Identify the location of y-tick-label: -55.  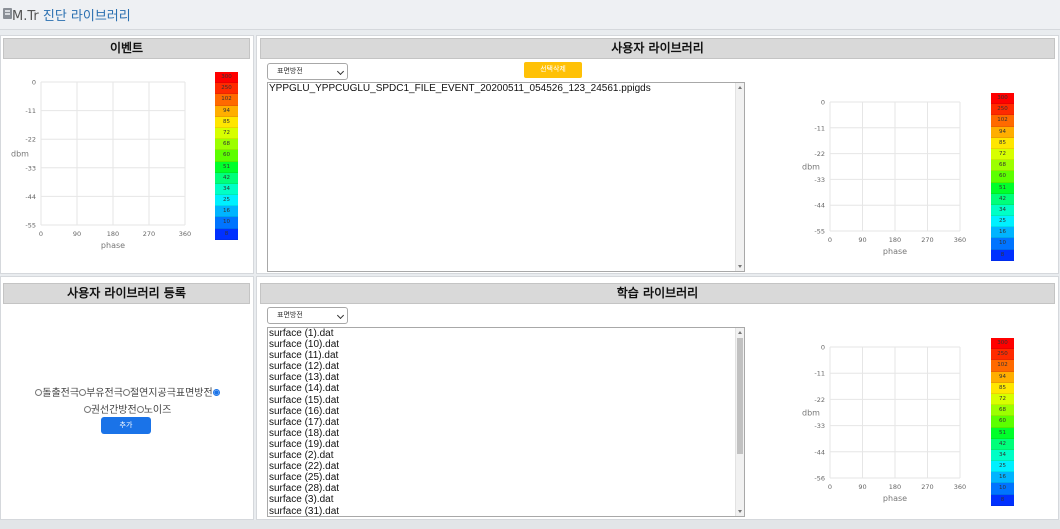
(819, 232).